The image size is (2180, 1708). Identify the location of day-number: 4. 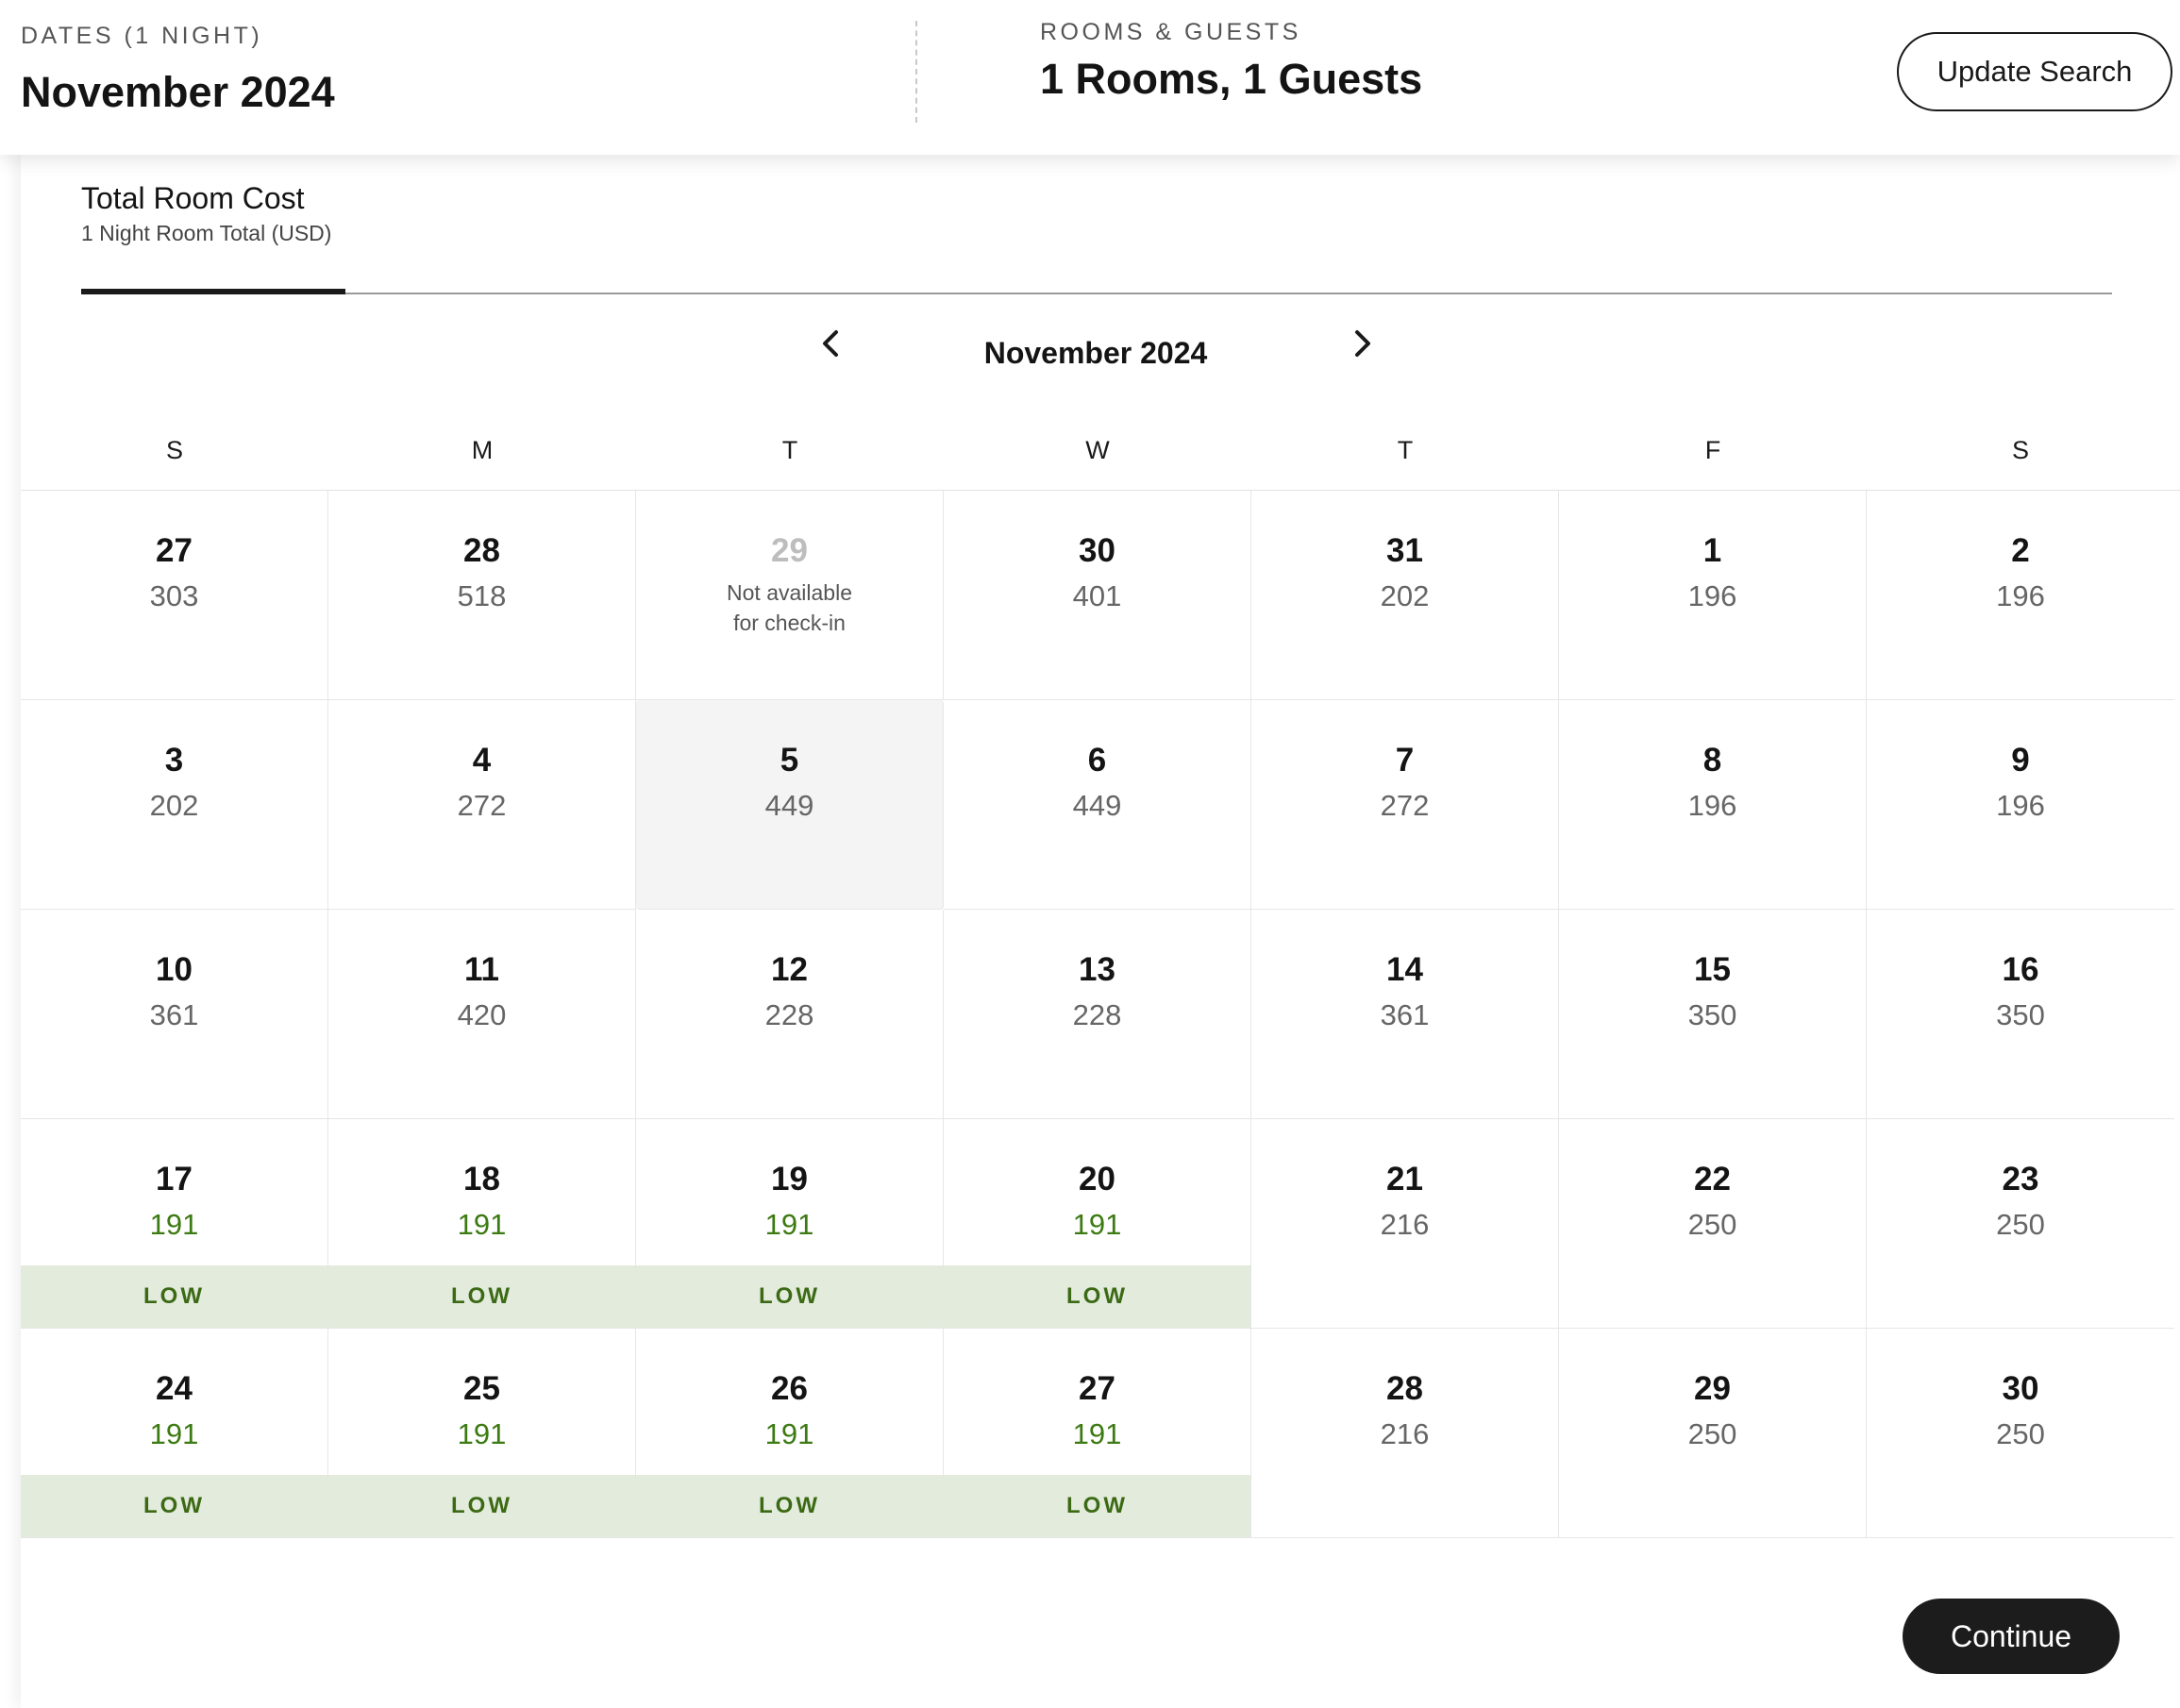
(482, 760).